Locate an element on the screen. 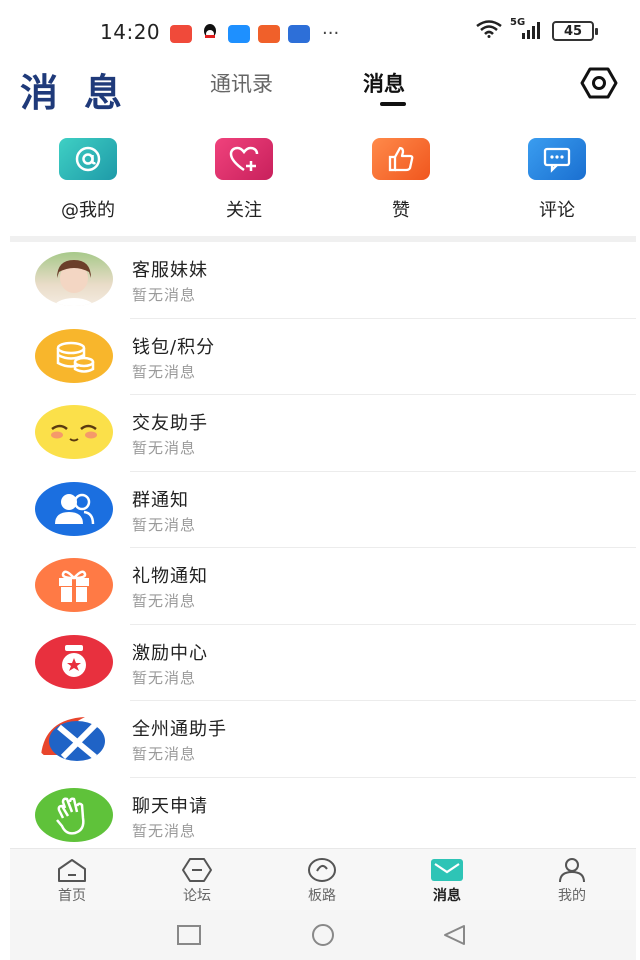 The width and height of the screenshot is (640, 960). forum-icon is located at coordinates (197, 870).